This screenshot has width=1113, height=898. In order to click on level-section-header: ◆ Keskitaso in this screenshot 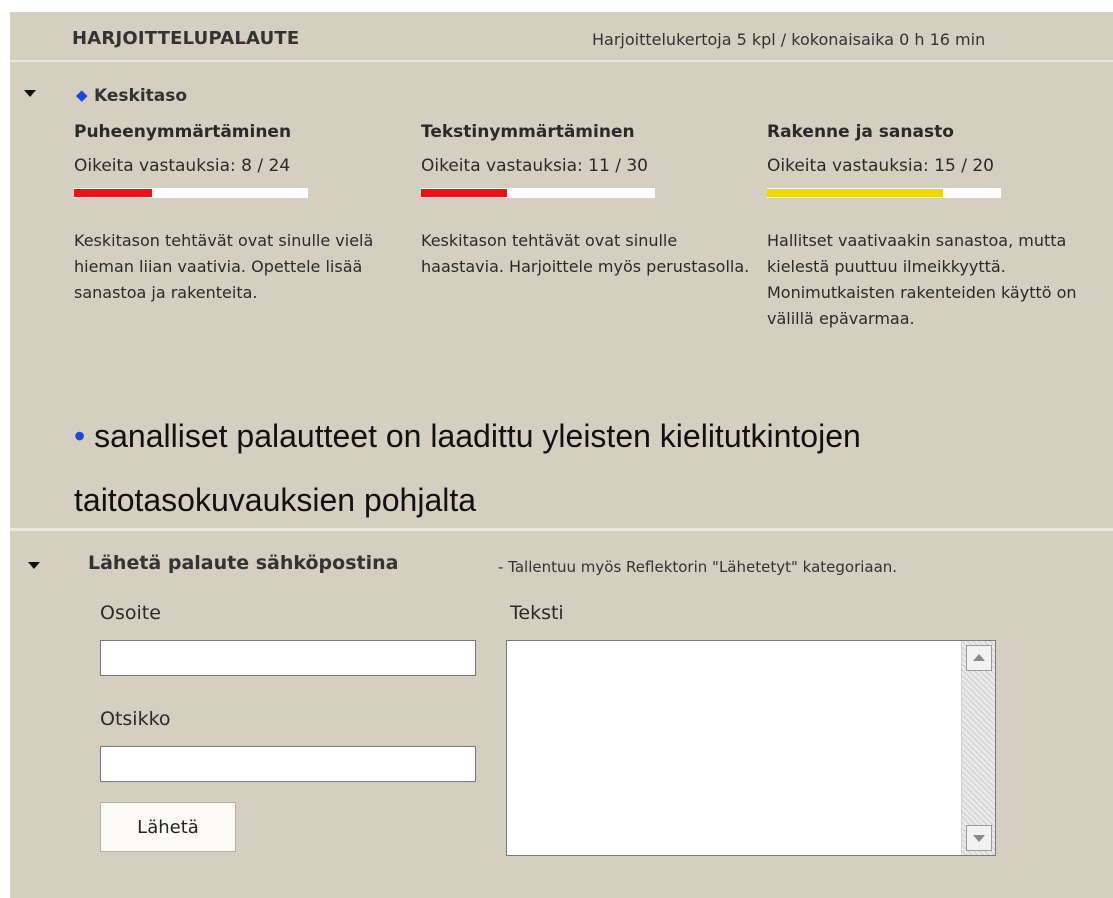, I will do `click(561, 83)`.